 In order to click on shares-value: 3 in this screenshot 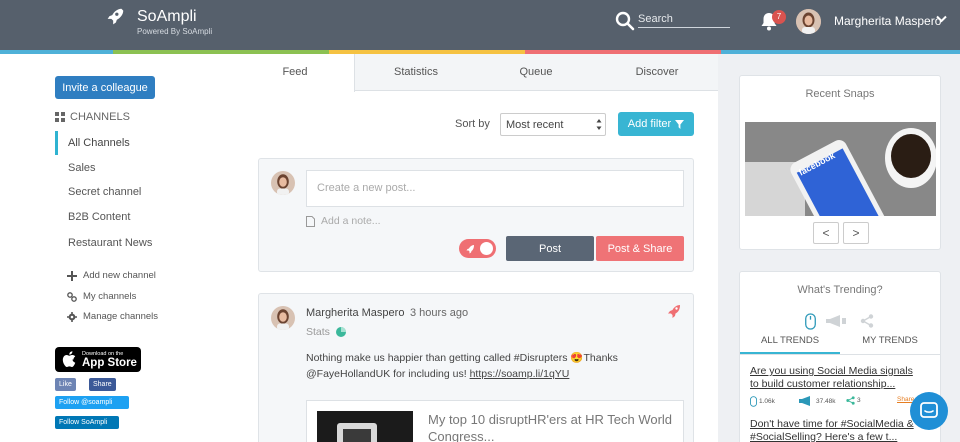, I will do `click(859, 400)`.